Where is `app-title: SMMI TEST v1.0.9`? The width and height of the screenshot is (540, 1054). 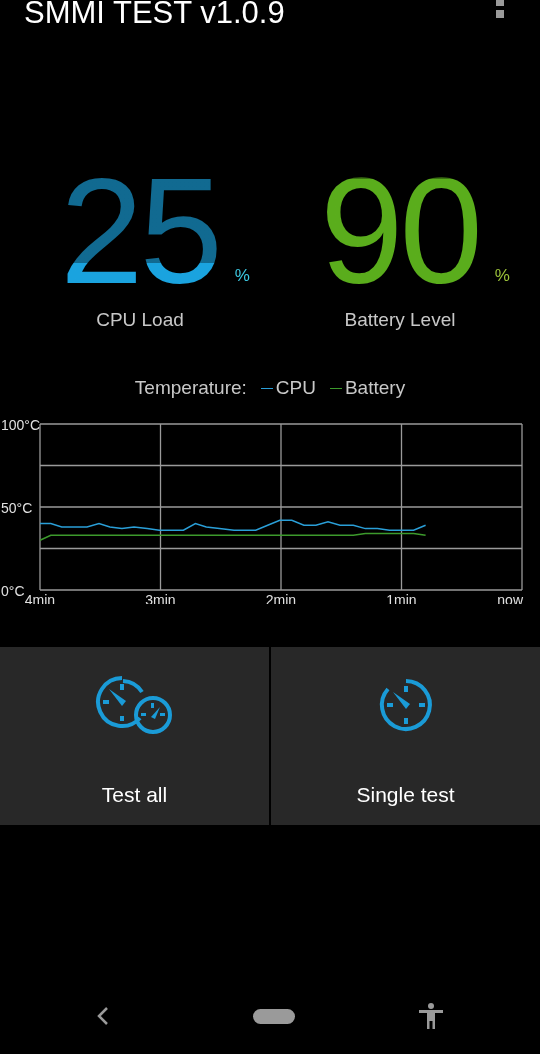
app-title: SMMI TEST v1.0.9 is located at coordinates (154, 16).